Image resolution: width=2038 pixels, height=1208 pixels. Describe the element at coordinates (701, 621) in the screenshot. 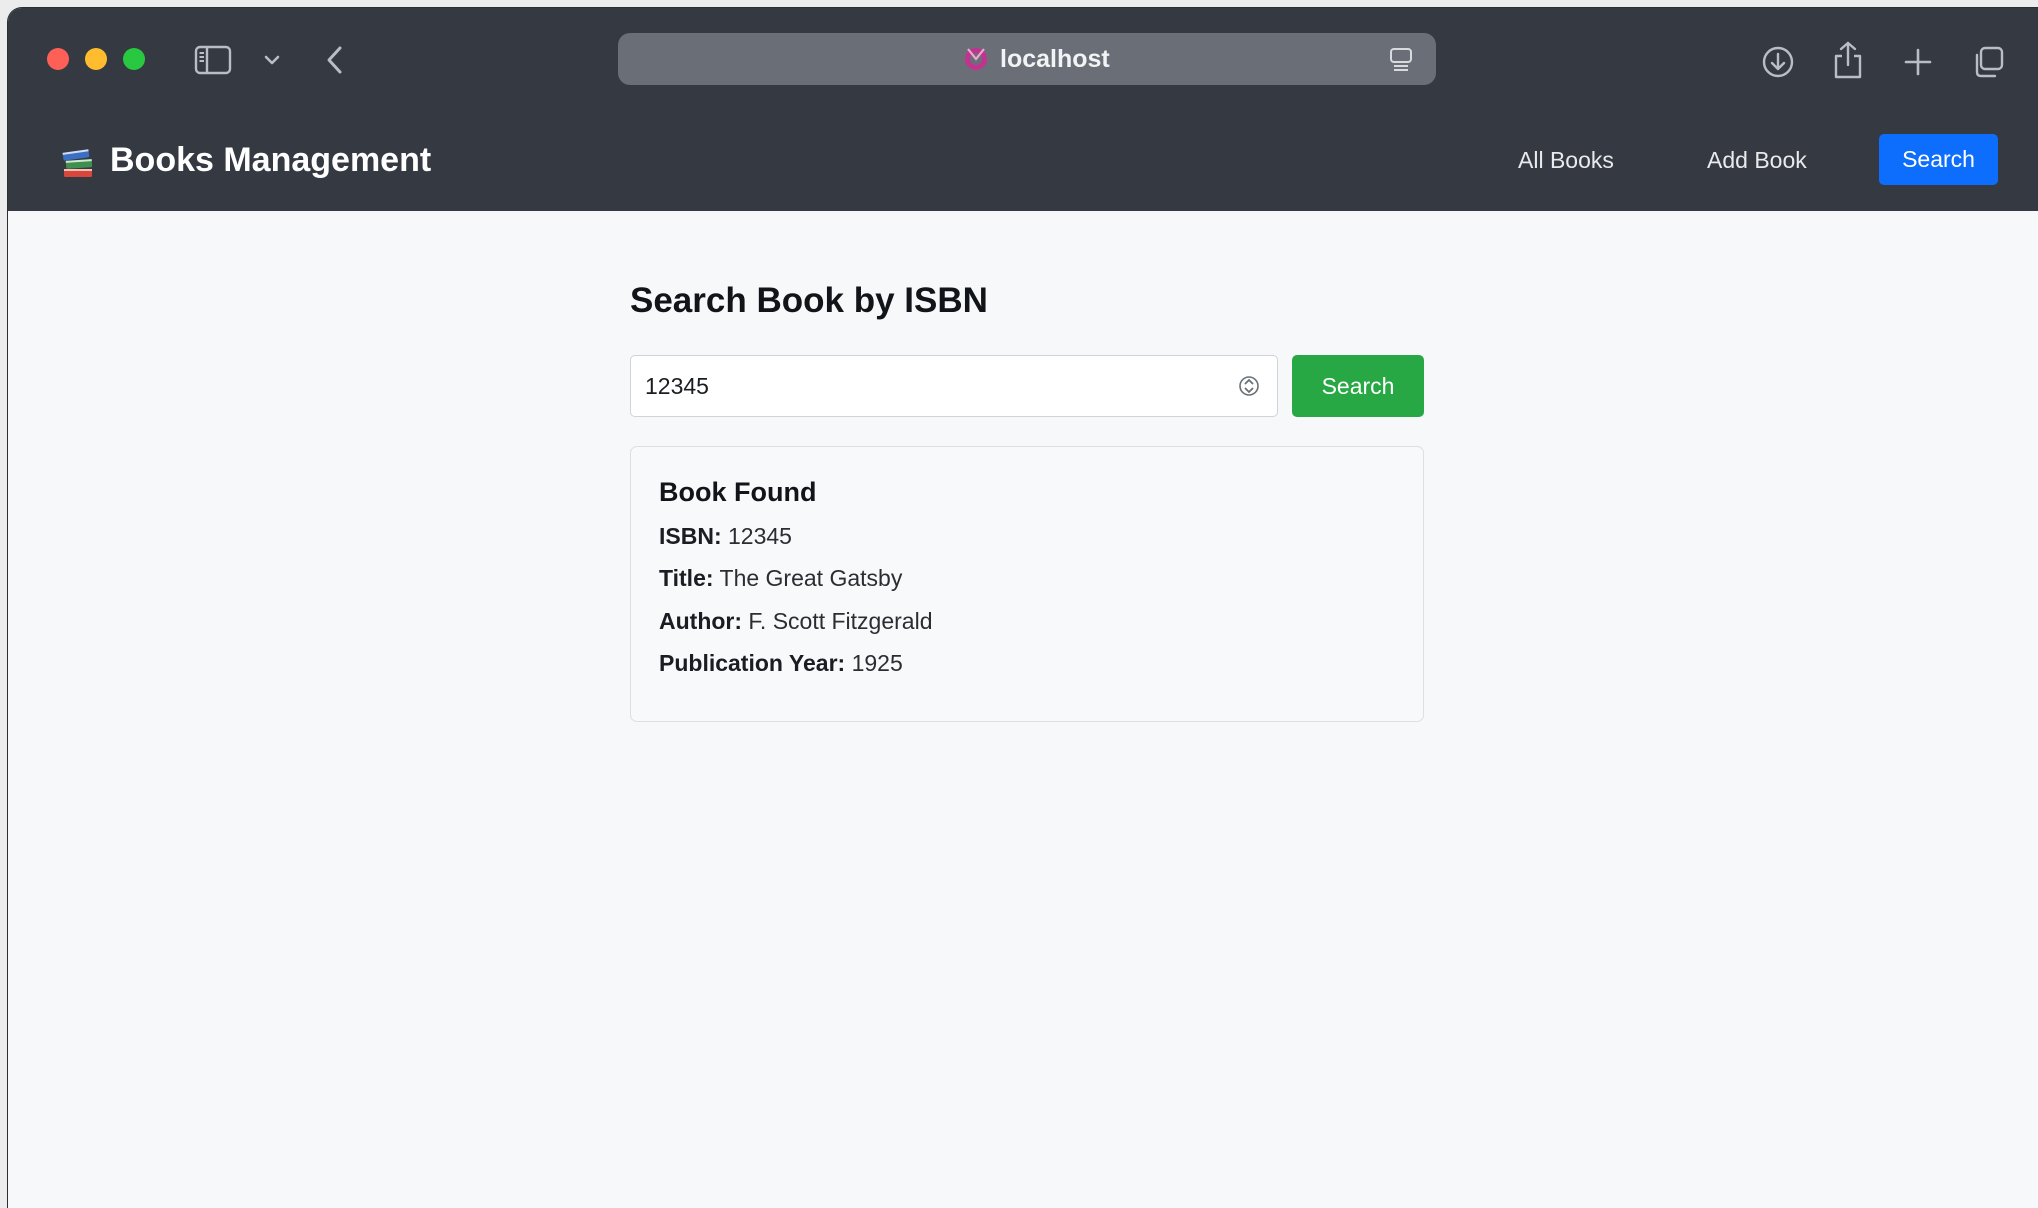

I see `author-label: Author:` at that location.